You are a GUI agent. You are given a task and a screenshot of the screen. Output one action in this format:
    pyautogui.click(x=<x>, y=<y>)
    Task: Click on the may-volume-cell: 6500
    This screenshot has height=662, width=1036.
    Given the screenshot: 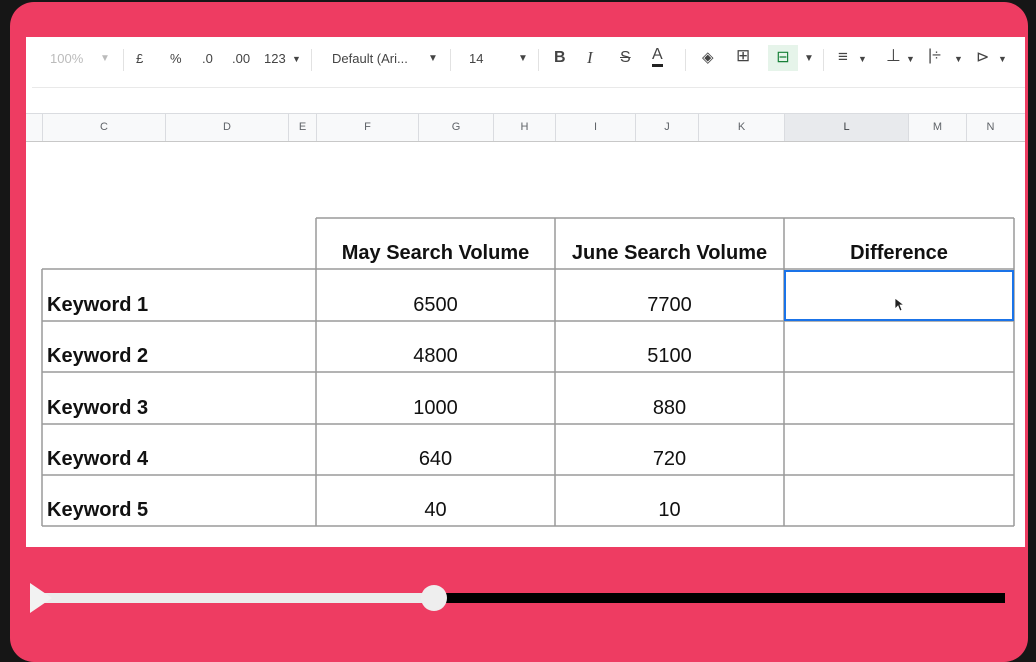 What is the action you would take?
    pyautogui.click(x=435, y=295)
    